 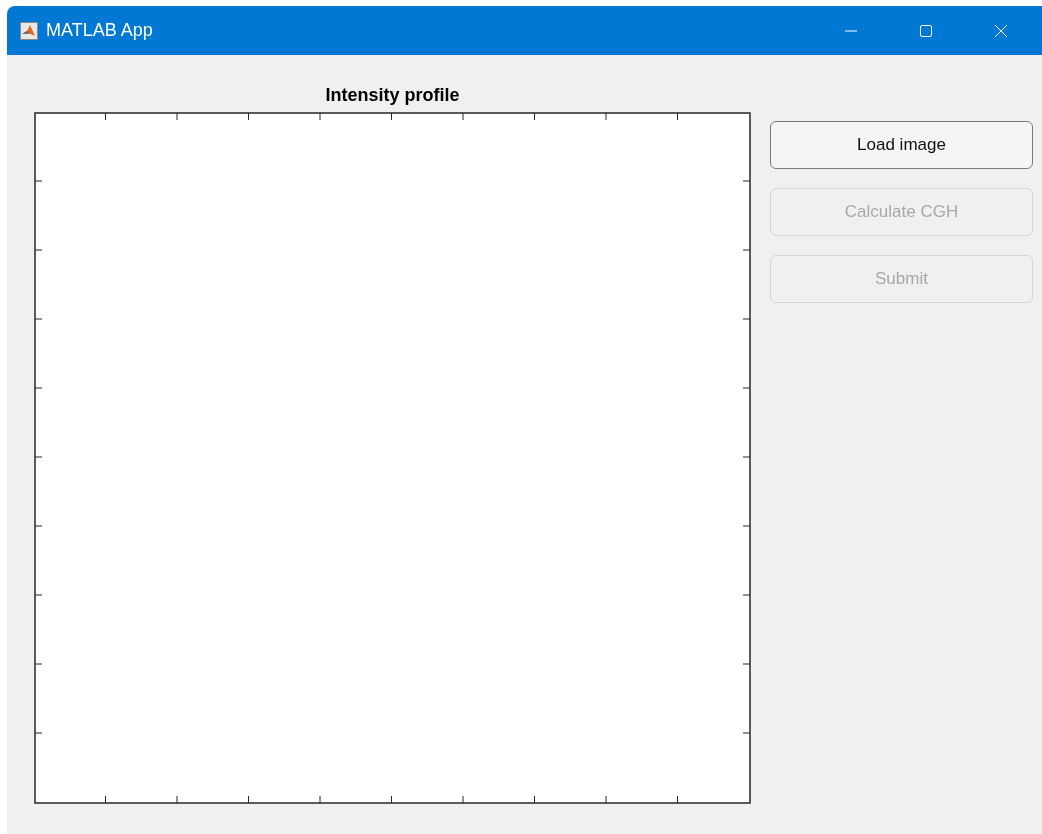 What do you see at coordinates (901, 145) in the screenshot?
I see `action-button: Load image` at bounding box center [901, 145].